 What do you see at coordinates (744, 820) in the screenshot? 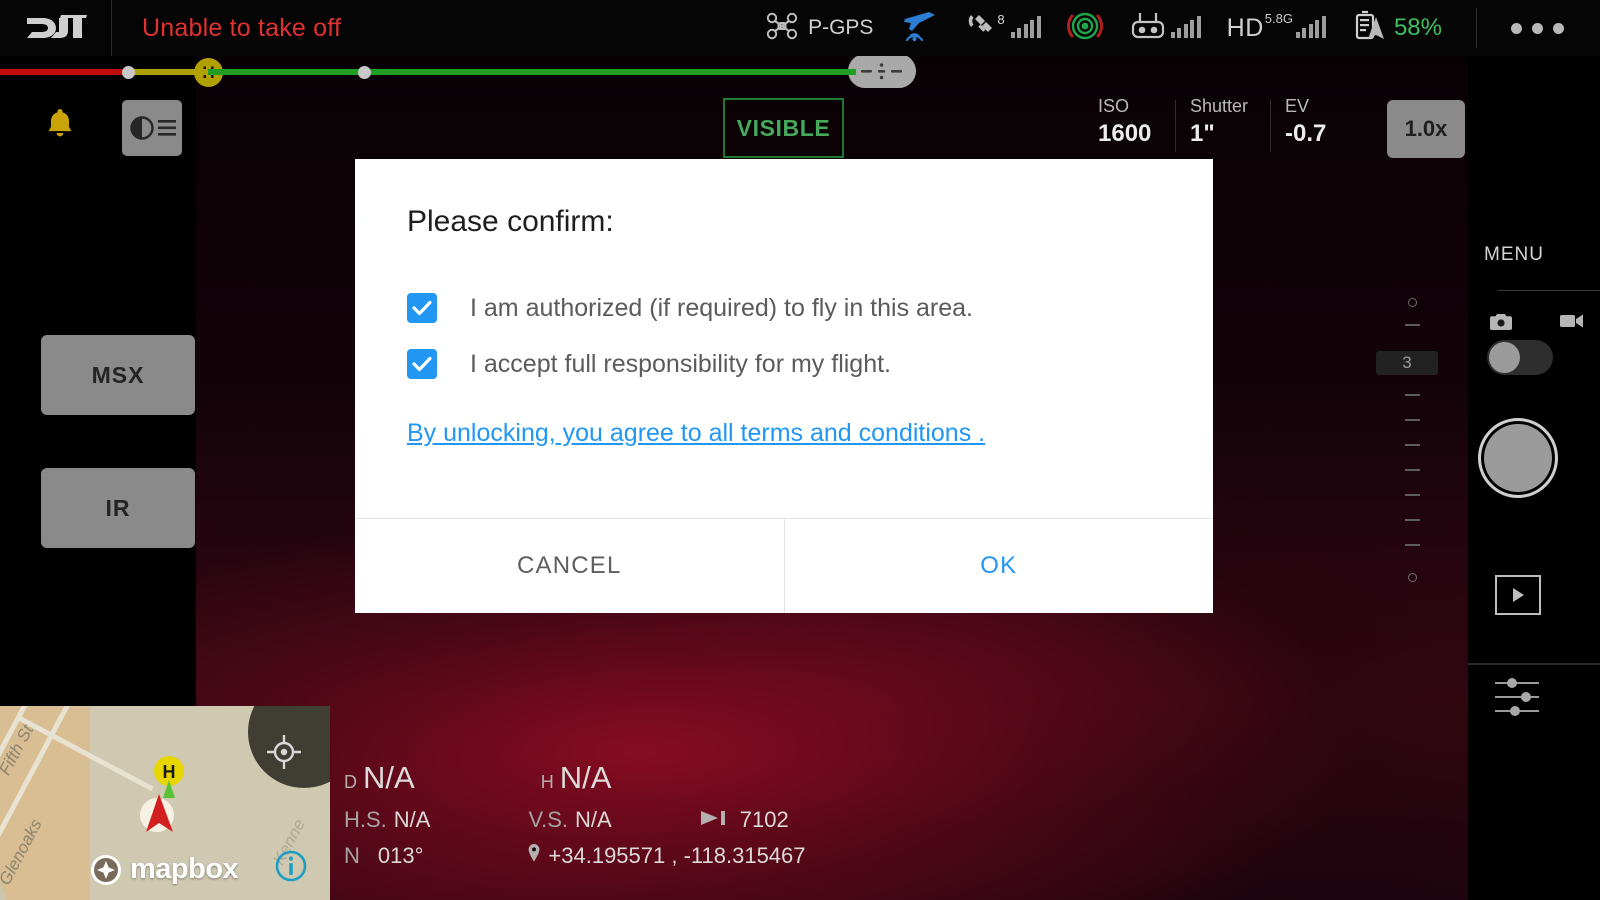
I see `sd-card-status: 7102` at bounding box center [744, 820].